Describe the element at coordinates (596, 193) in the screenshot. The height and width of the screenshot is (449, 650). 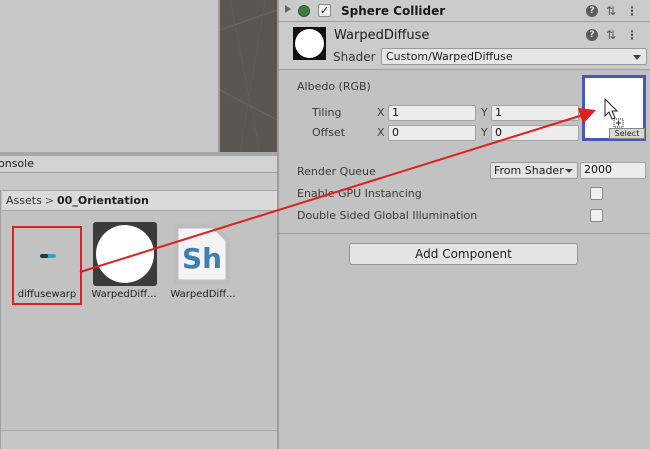
I see `gpu-instancing-checkbox` at that location.